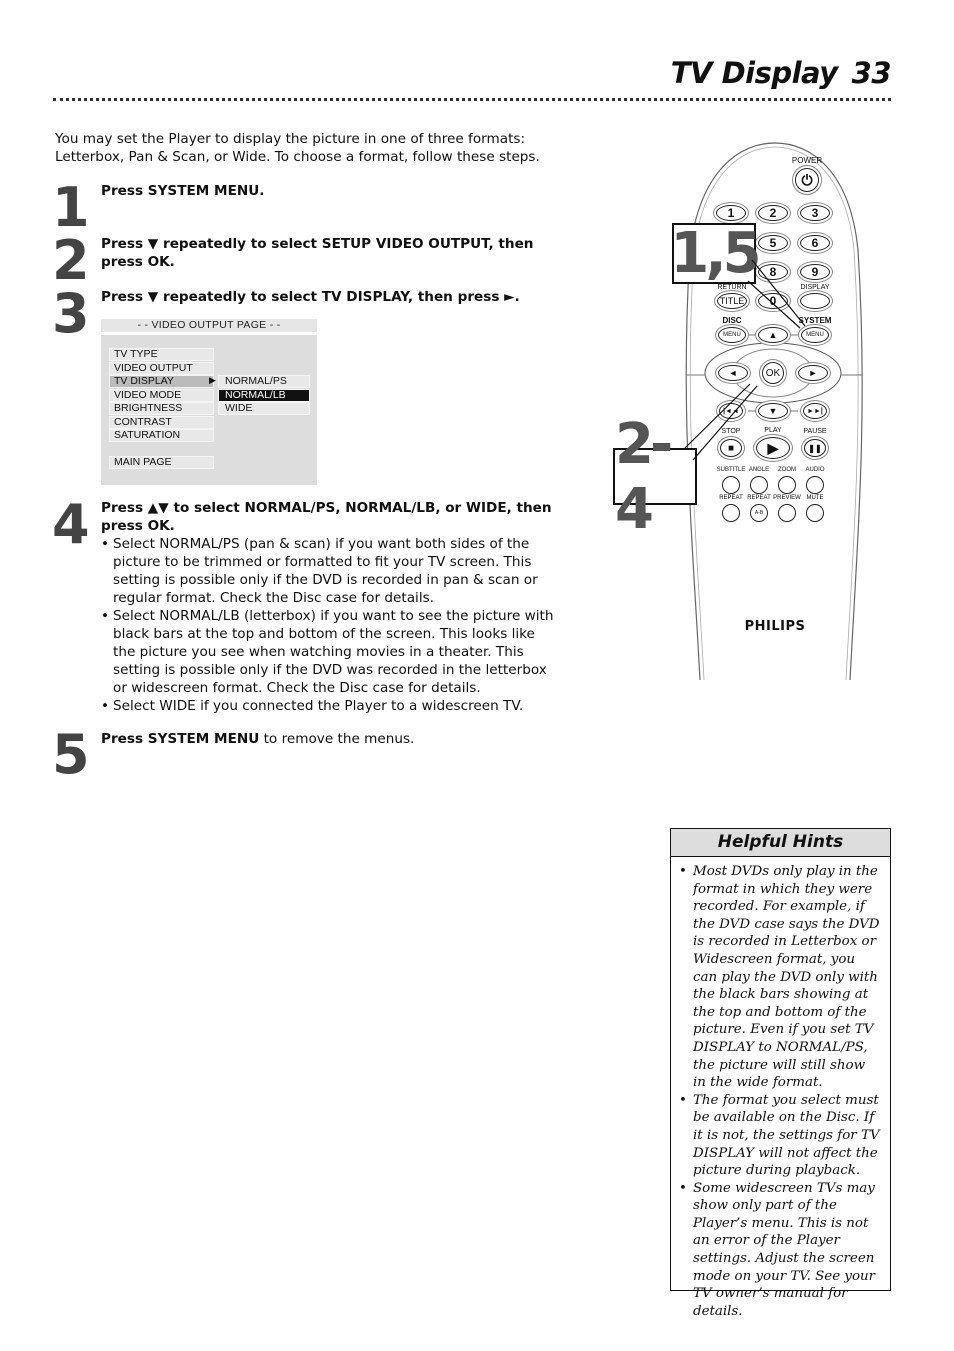  What do you see at coordinates (773, 411) in the screenshot?
I see `down-button: ▼` at bounding box center [773, 411].